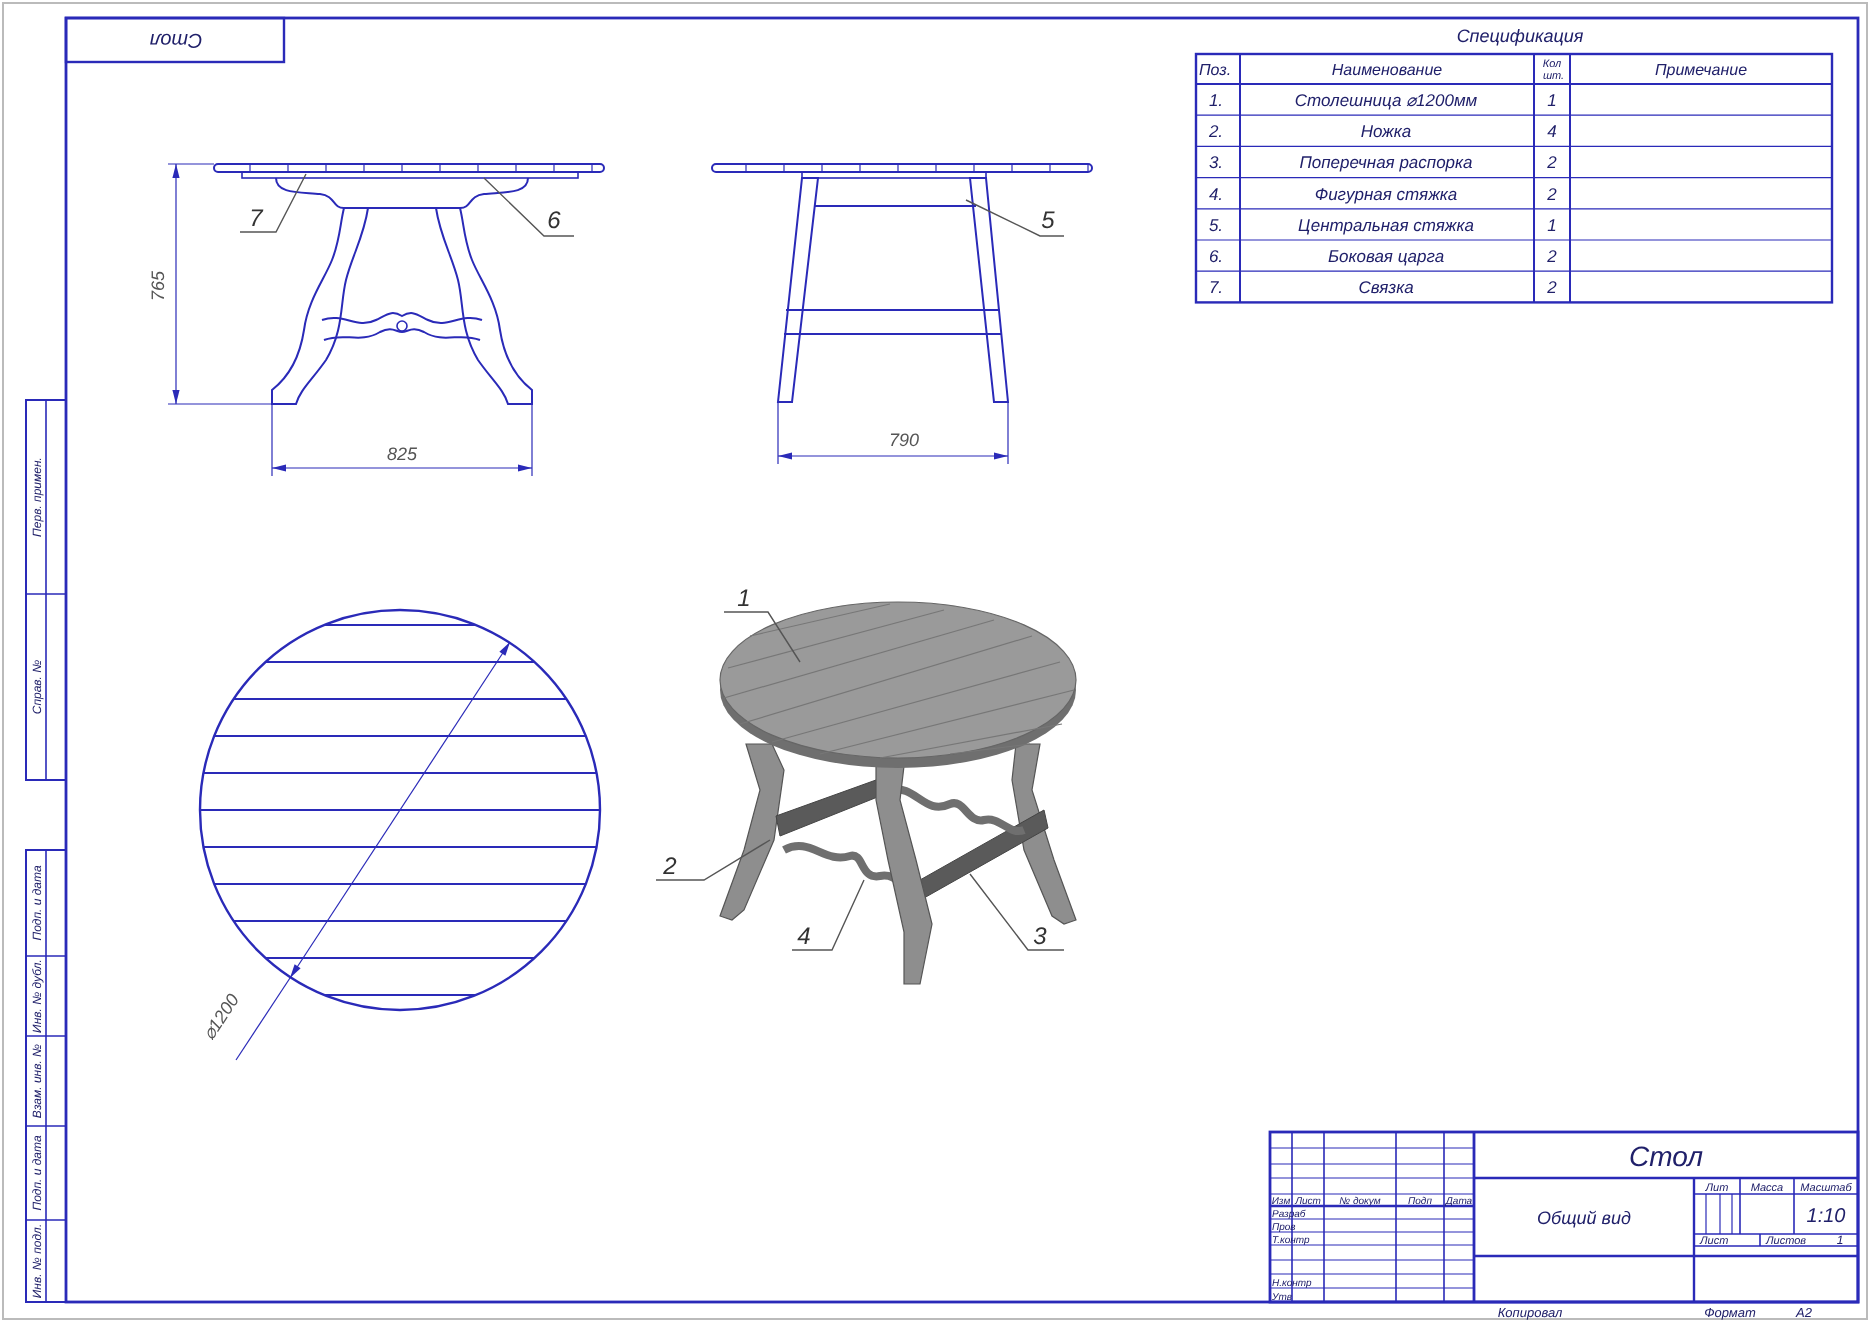 Image resolution: width=1870 pixels, height=1322 pixels. Describe the element at coordinates (1386, 162) in the screenshot. I see `table-cell: Поперечная распорка` at that location.